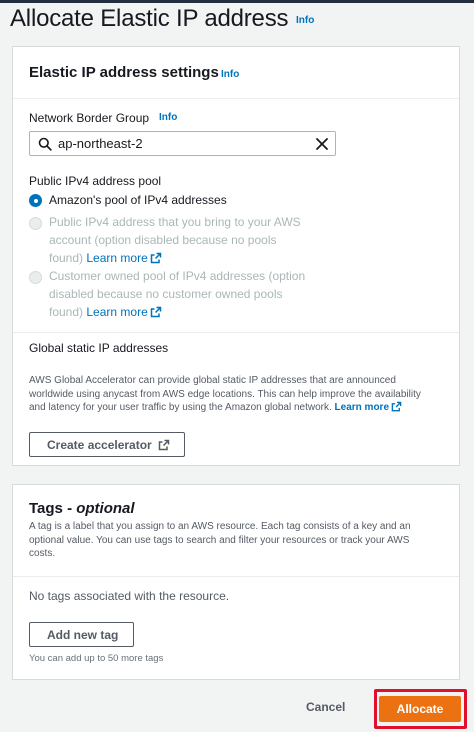 This screenshot has width=474, height=732. Describe the element at coordinates (95, 181) in the screenshot. I see `pool-label: Public IPv4 address pool` at that location.